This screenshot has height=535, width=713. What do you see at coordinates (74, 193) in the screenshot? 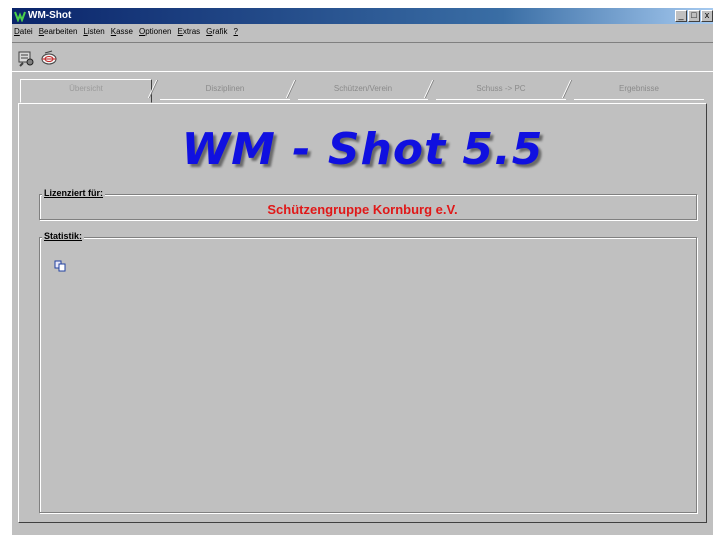
I see `license-label: Lizenziert für:` at bounding box center [74, 193].